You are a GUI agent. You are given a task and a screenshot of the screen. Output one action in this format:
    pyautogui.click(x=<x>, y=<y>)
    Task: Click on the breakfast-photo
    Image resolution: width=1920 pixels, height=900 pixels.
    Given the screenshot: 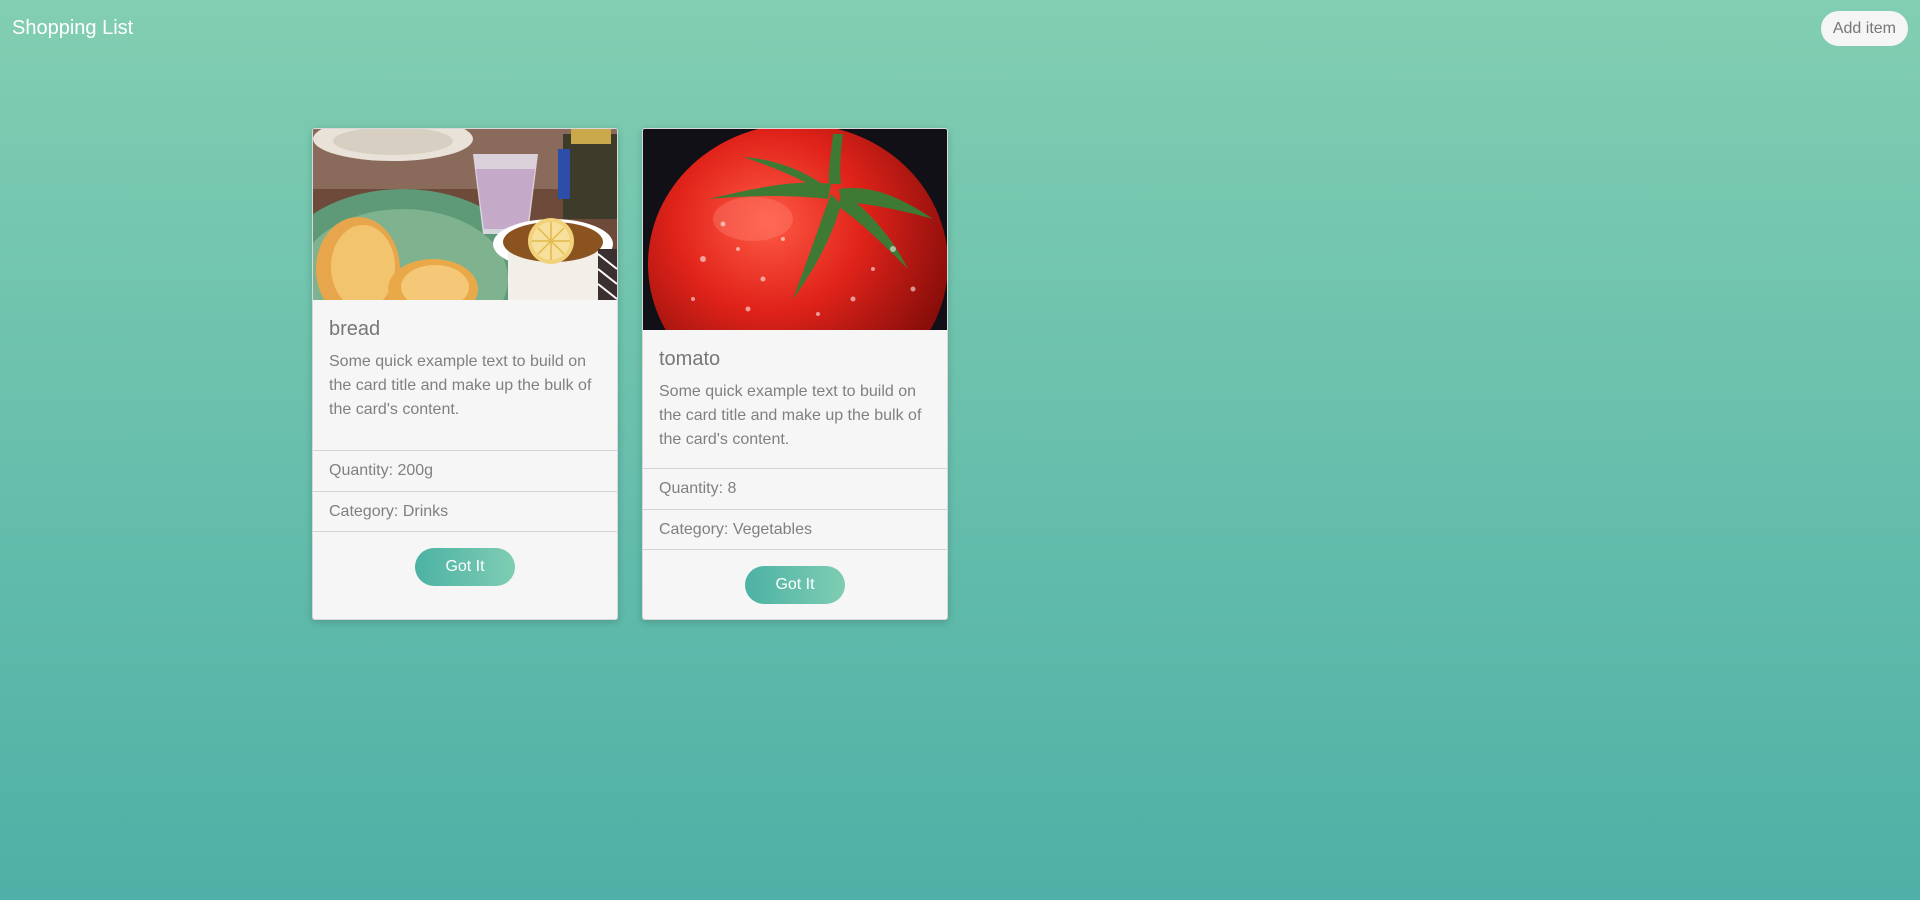 What is the action you would take?
    pyautogui.click(x=465, y=214)
    